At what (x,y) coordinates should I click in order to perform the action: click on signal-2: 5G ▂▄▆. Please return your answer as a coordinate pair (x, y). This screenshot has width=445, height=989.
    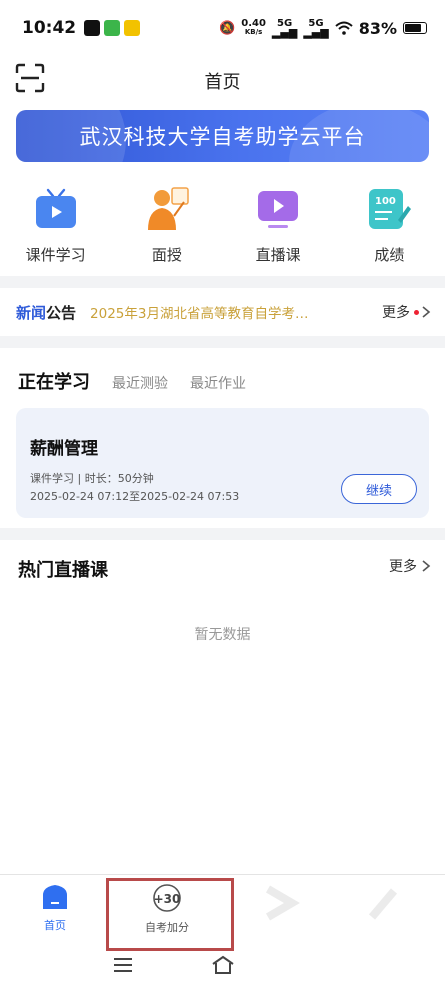
    Looking at the image, I should click on (316, 29).